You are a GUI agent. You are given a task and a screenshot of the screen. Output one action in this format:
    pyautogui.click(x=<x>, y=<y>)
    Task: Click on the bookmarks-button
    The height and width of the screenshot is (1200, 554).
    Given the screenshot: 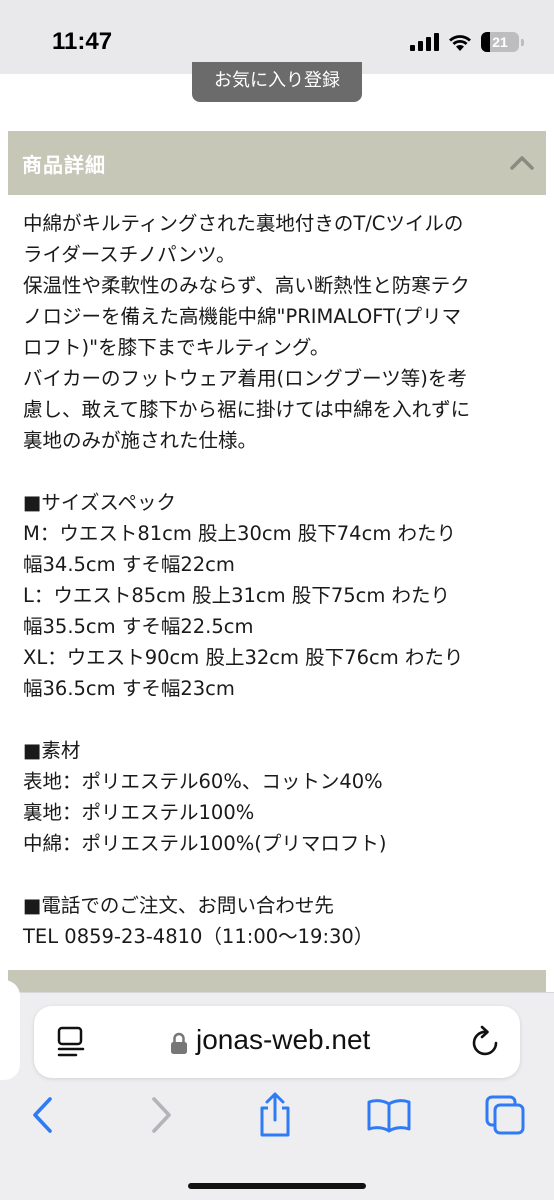 What is the action you would take?
    pyautogui.click(x=389, y=1115)
    